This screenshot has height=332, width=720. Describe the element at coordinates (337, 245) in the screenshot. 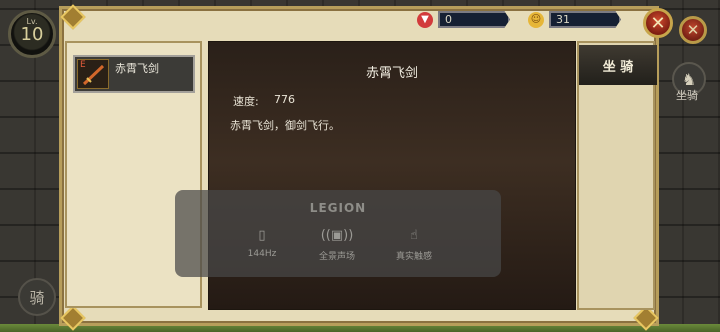

I see `overlay-surround-sound: ((▣)) 全景声场` at that location.